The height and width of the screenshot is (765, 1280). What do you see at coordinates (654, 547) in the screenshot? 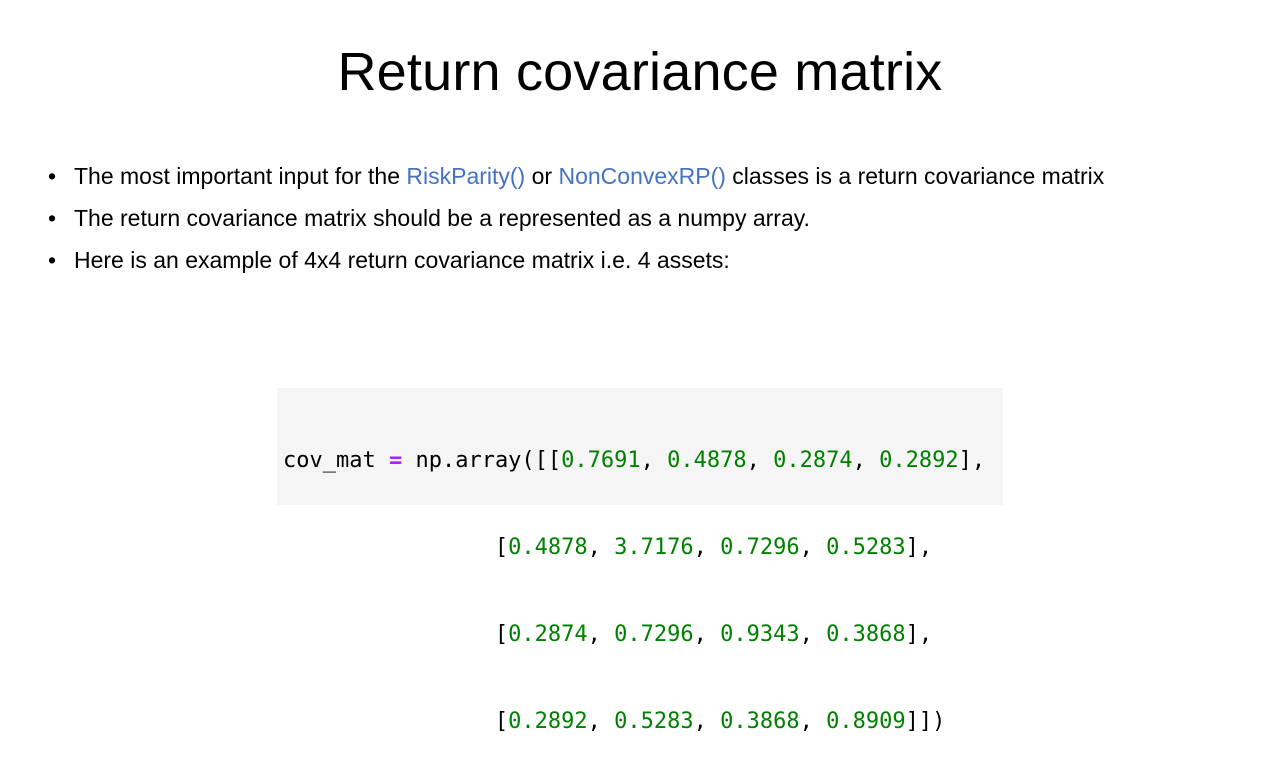
I see `matrix-cell: 3.7176` at bounding box center [654, 547].